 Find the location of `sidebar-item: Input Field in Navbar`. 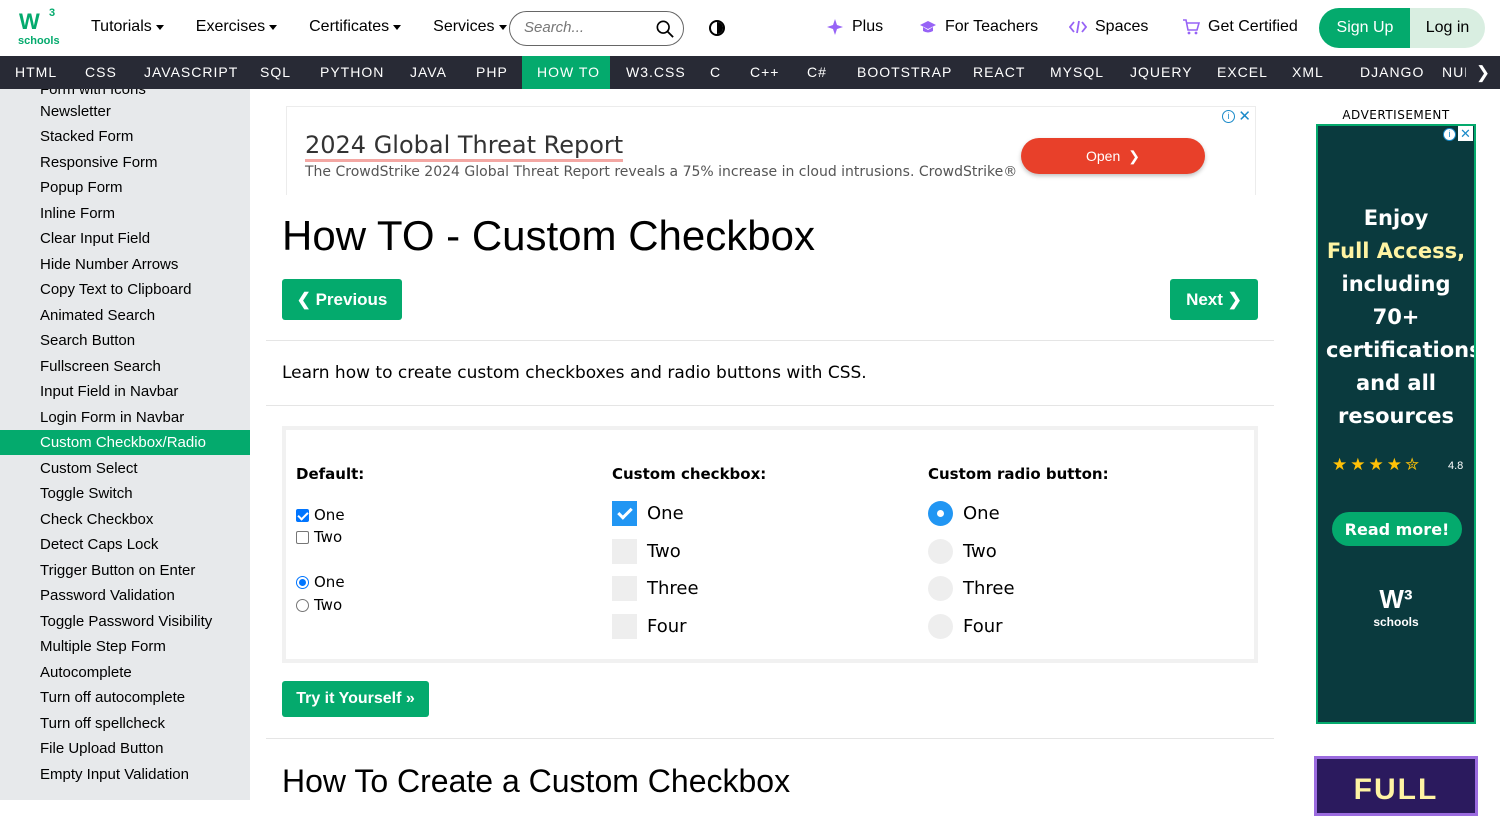

sidebar-item: Input Field in Navbar is located at coordinates (125, 391).